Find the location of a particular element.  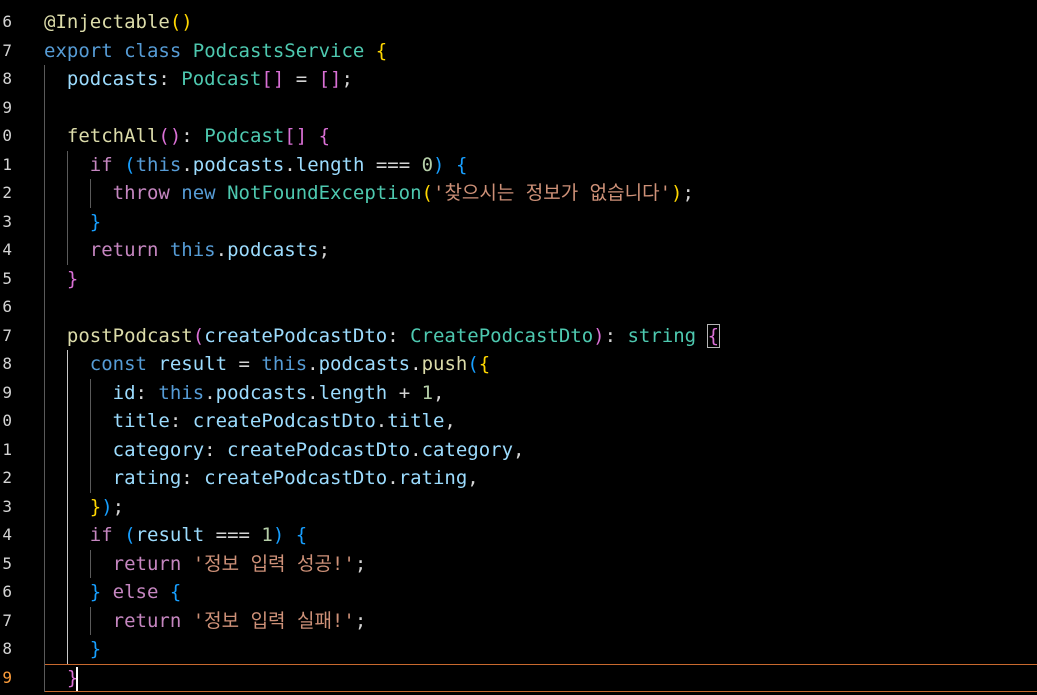

code-line: @Injectable() is located at coordinates (118, 22).